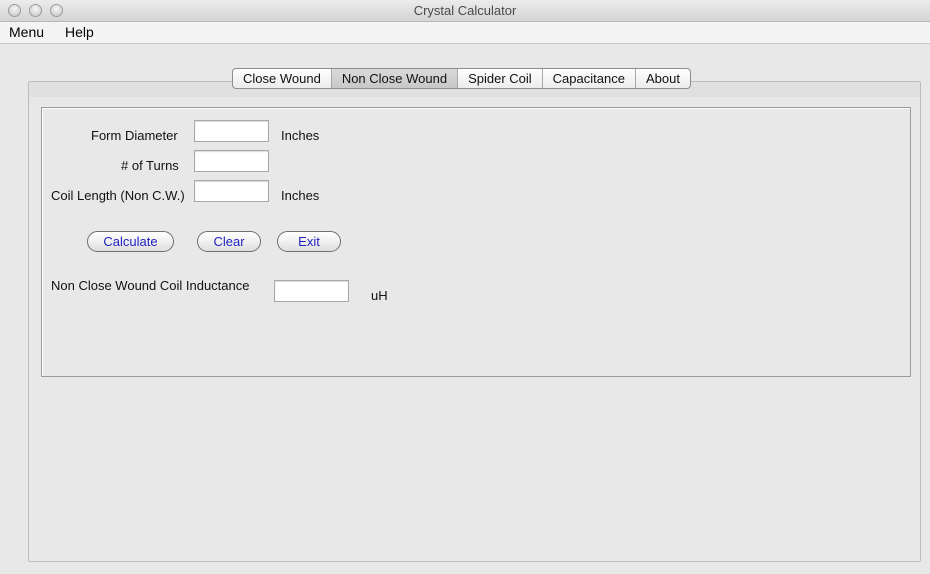 Image resolution: width=930 pixels, height=574 pixels. What do you see at coordinates (229, 241) in the screenshot?
I see `clear-button: Clear` at bounding box center [229, 241].